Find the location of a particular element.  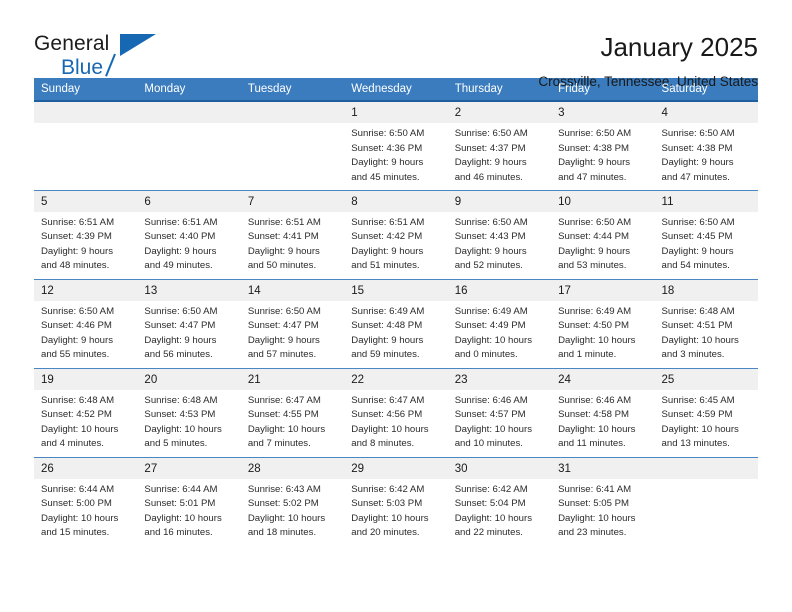

sunset-time: Sunset: 4:39 PM is located at coordinates (76, 237).